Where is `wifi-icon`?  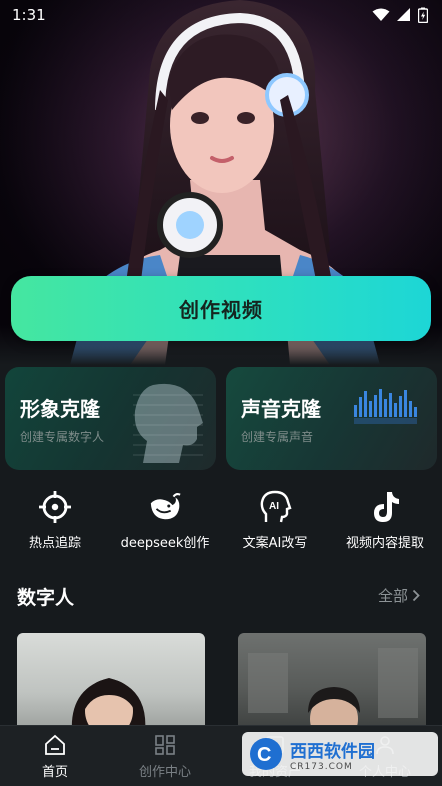
wifi-icon is located at coordinates (381, 14).